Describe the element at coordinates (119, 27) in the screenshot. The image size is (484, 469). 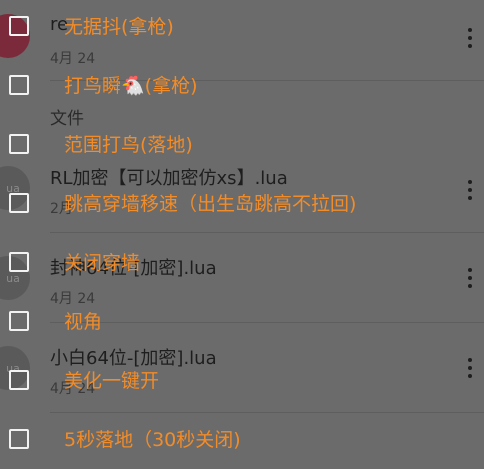
I see `option-label: 无据抖(拿枪)` at that location.